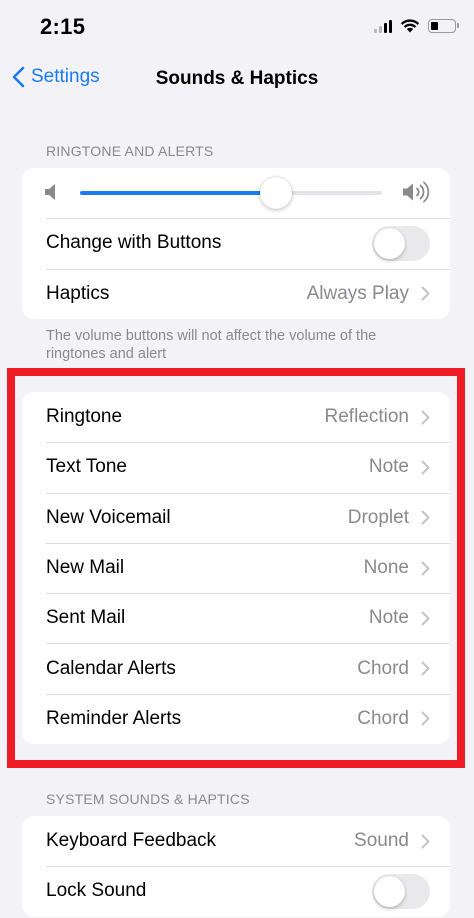 Image resolution: width=474 pixels, height=918 pixels. I want to click on volume-slider-thumb, so click(276, 193).